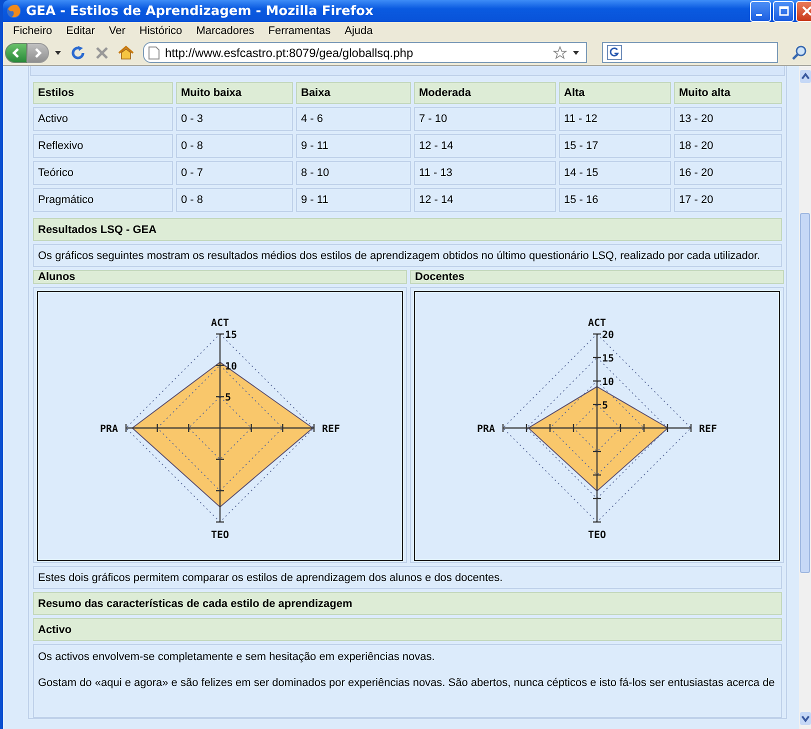 Image resolution: width=811 pixels, height=729 pixels. Describe the element at coordinates (103, 146) in the screenshot. I see `table-cell: Reflexivo` at that location.